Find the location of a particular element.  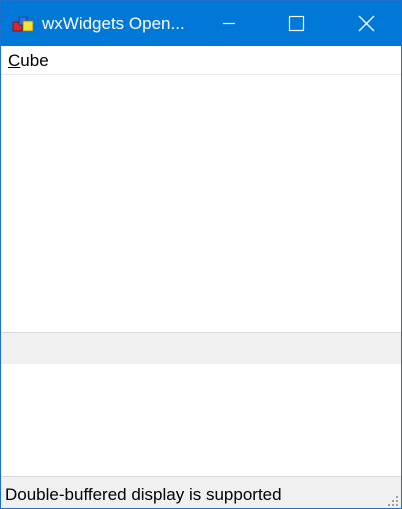

app-icon is located at coordinates (23, 24).